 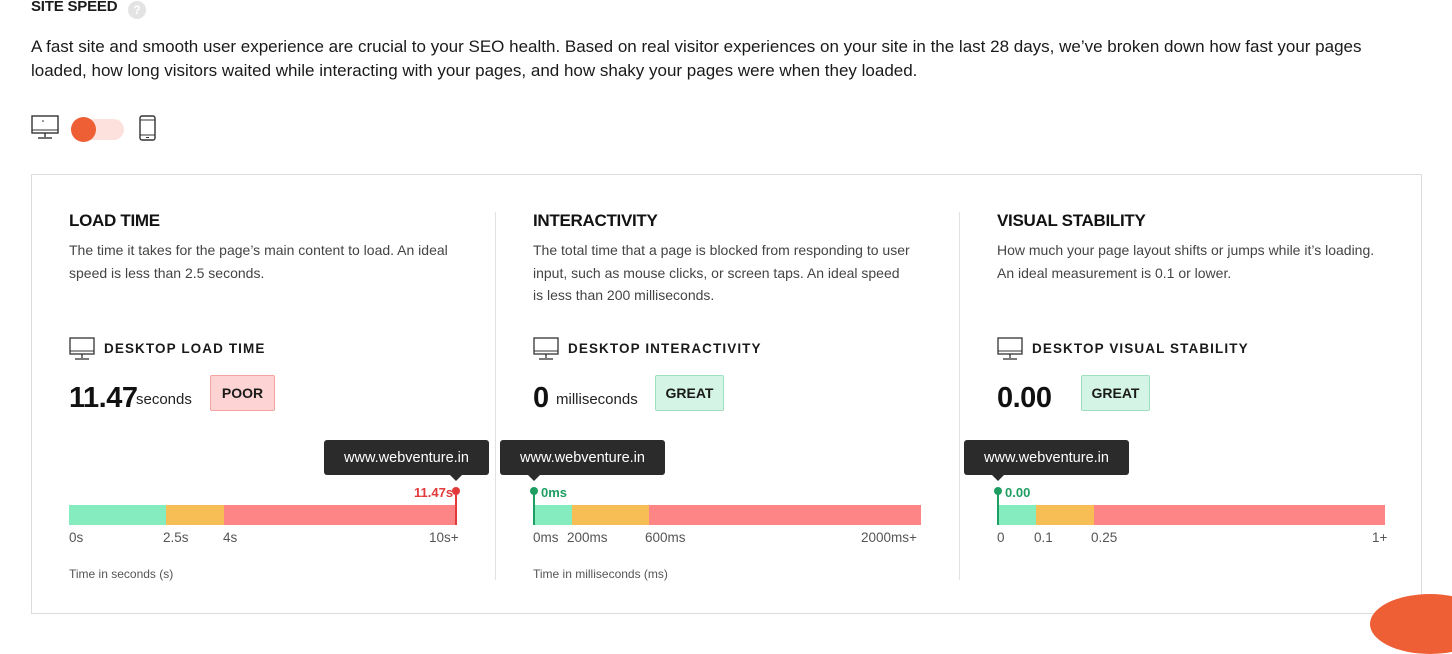 I want to click on status-badge-poor: POOR, so click(x=242, y=393).